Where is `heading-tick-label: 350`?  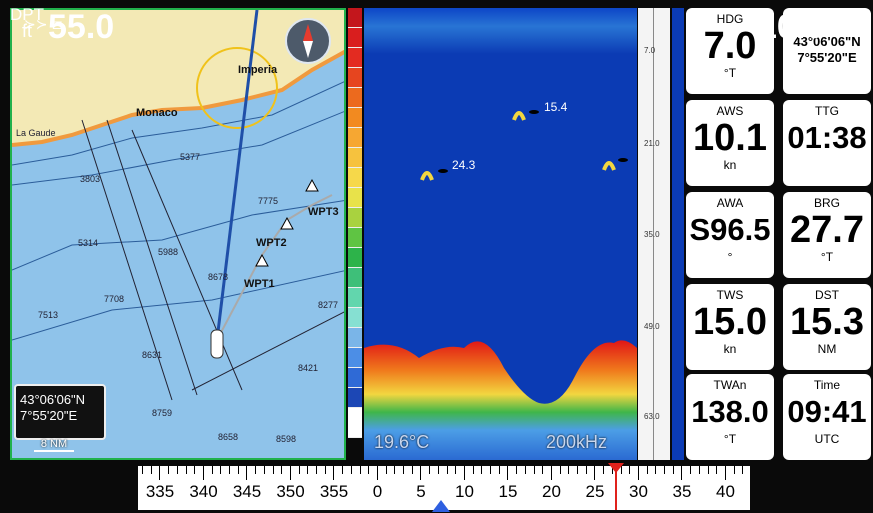
heading-tick-label: 350 is located at coordinates (290, 491).